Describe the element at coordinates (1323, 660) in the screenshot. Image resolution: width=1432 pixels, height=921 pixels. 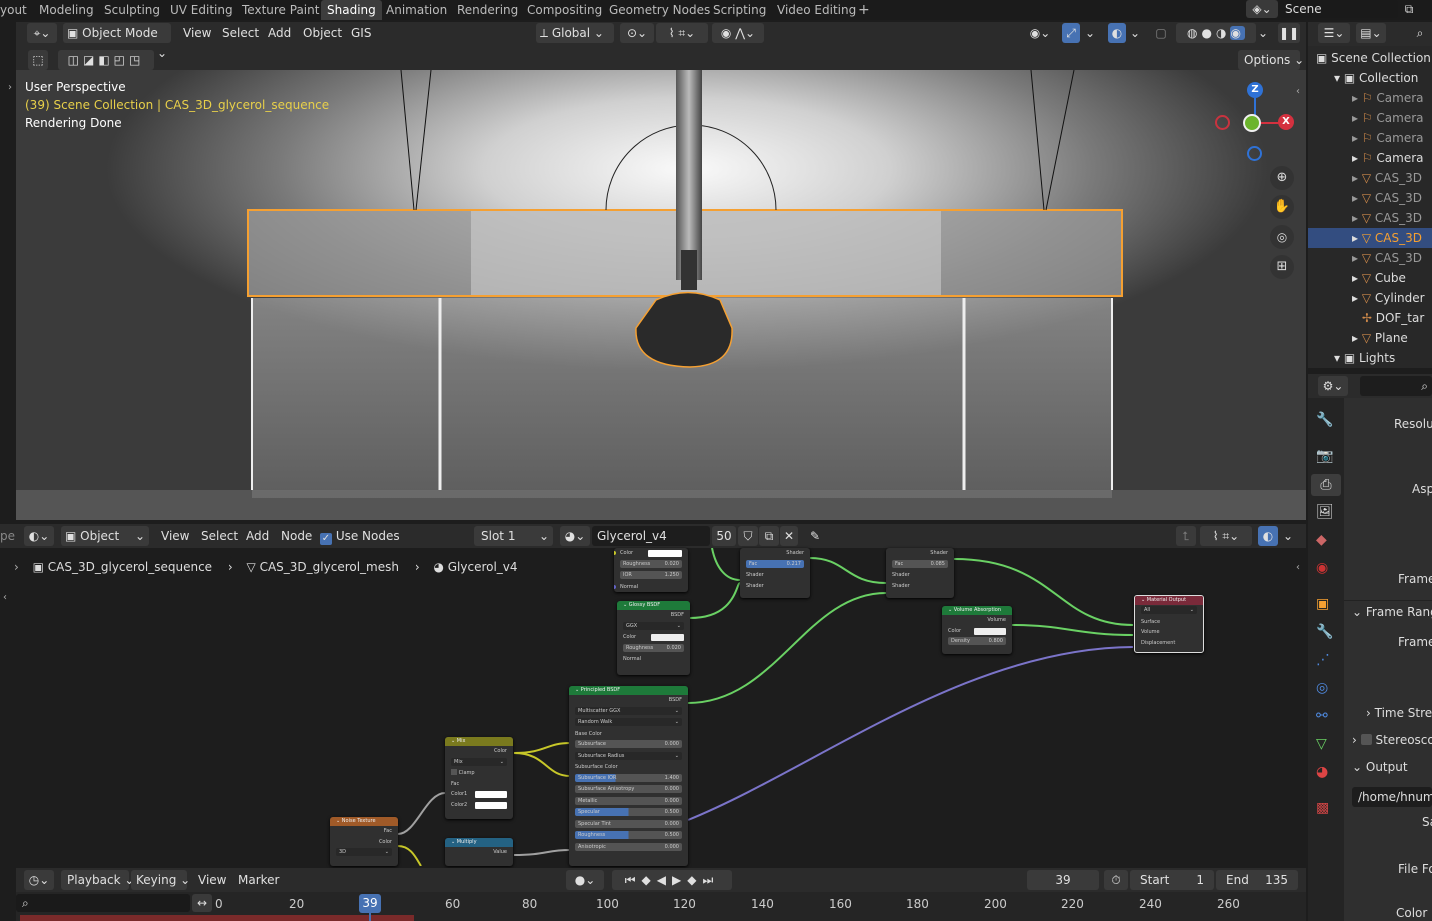
I see `particles-tab-icon: ⋰` at that location.